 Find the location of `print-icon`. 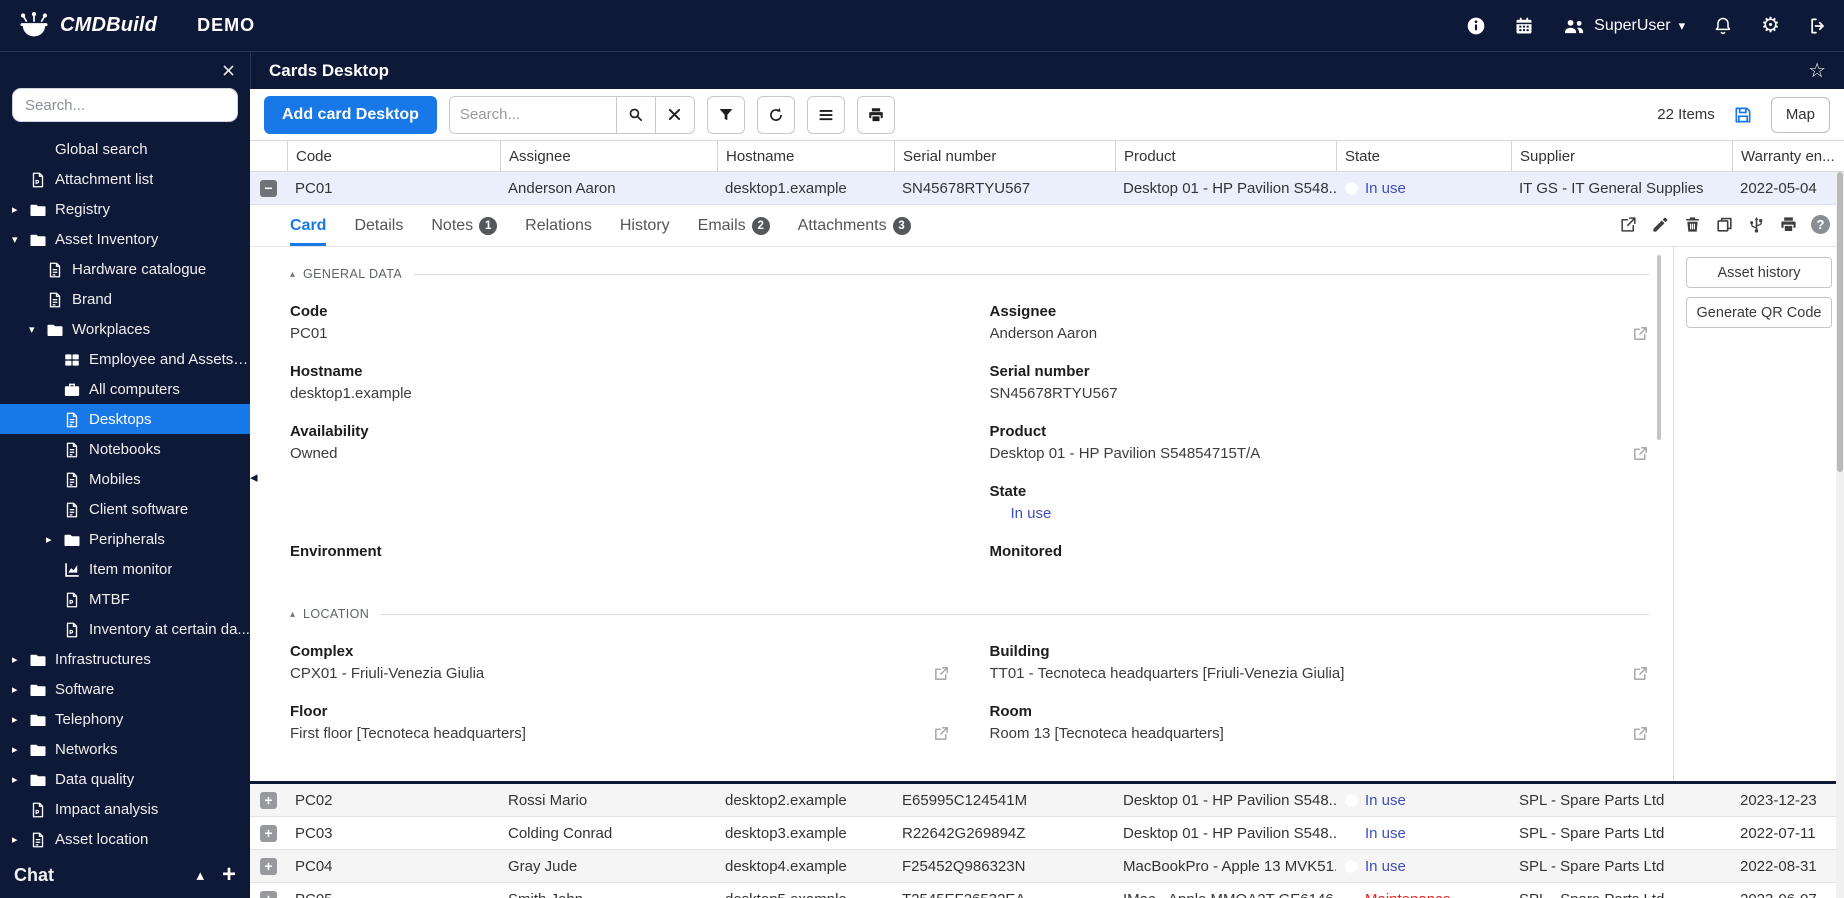

print-icon is located at coordinates (875, 114).